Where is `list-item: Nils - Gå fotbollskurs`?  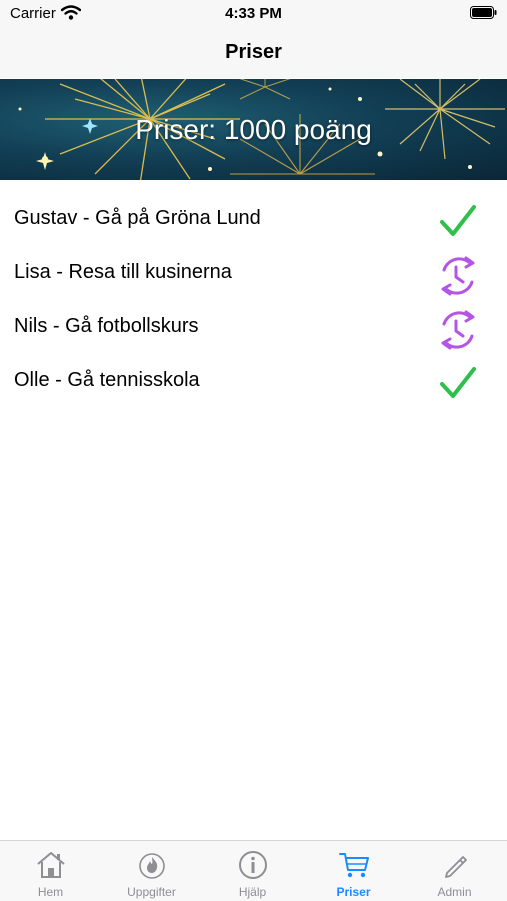 list-item: Nils - Gå fotbollskurs is located at coordinates (253, 329).